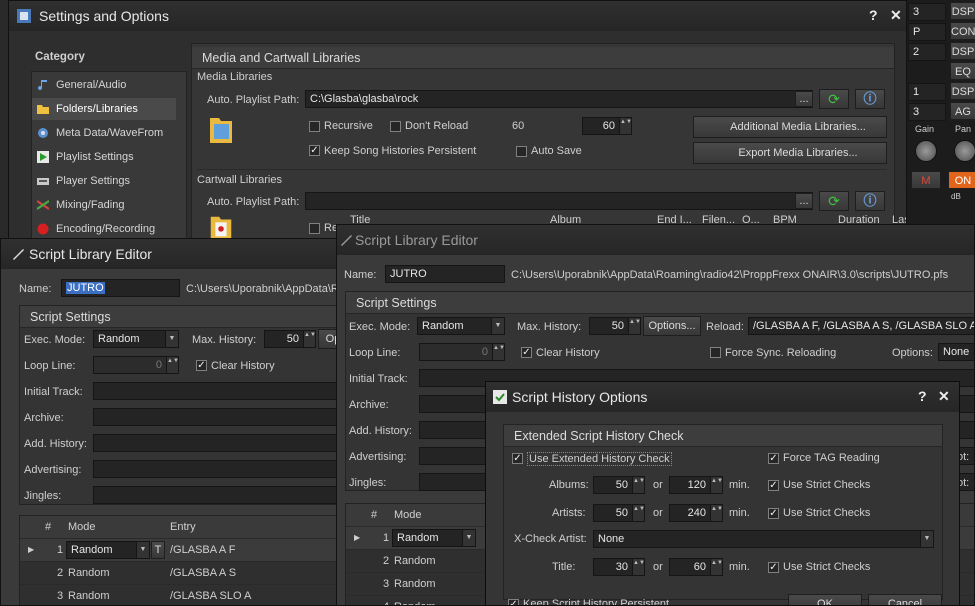 This screenshot has width=975, height=606. I want to click on force-tag-checkbox: ✓, so click(773, 458).